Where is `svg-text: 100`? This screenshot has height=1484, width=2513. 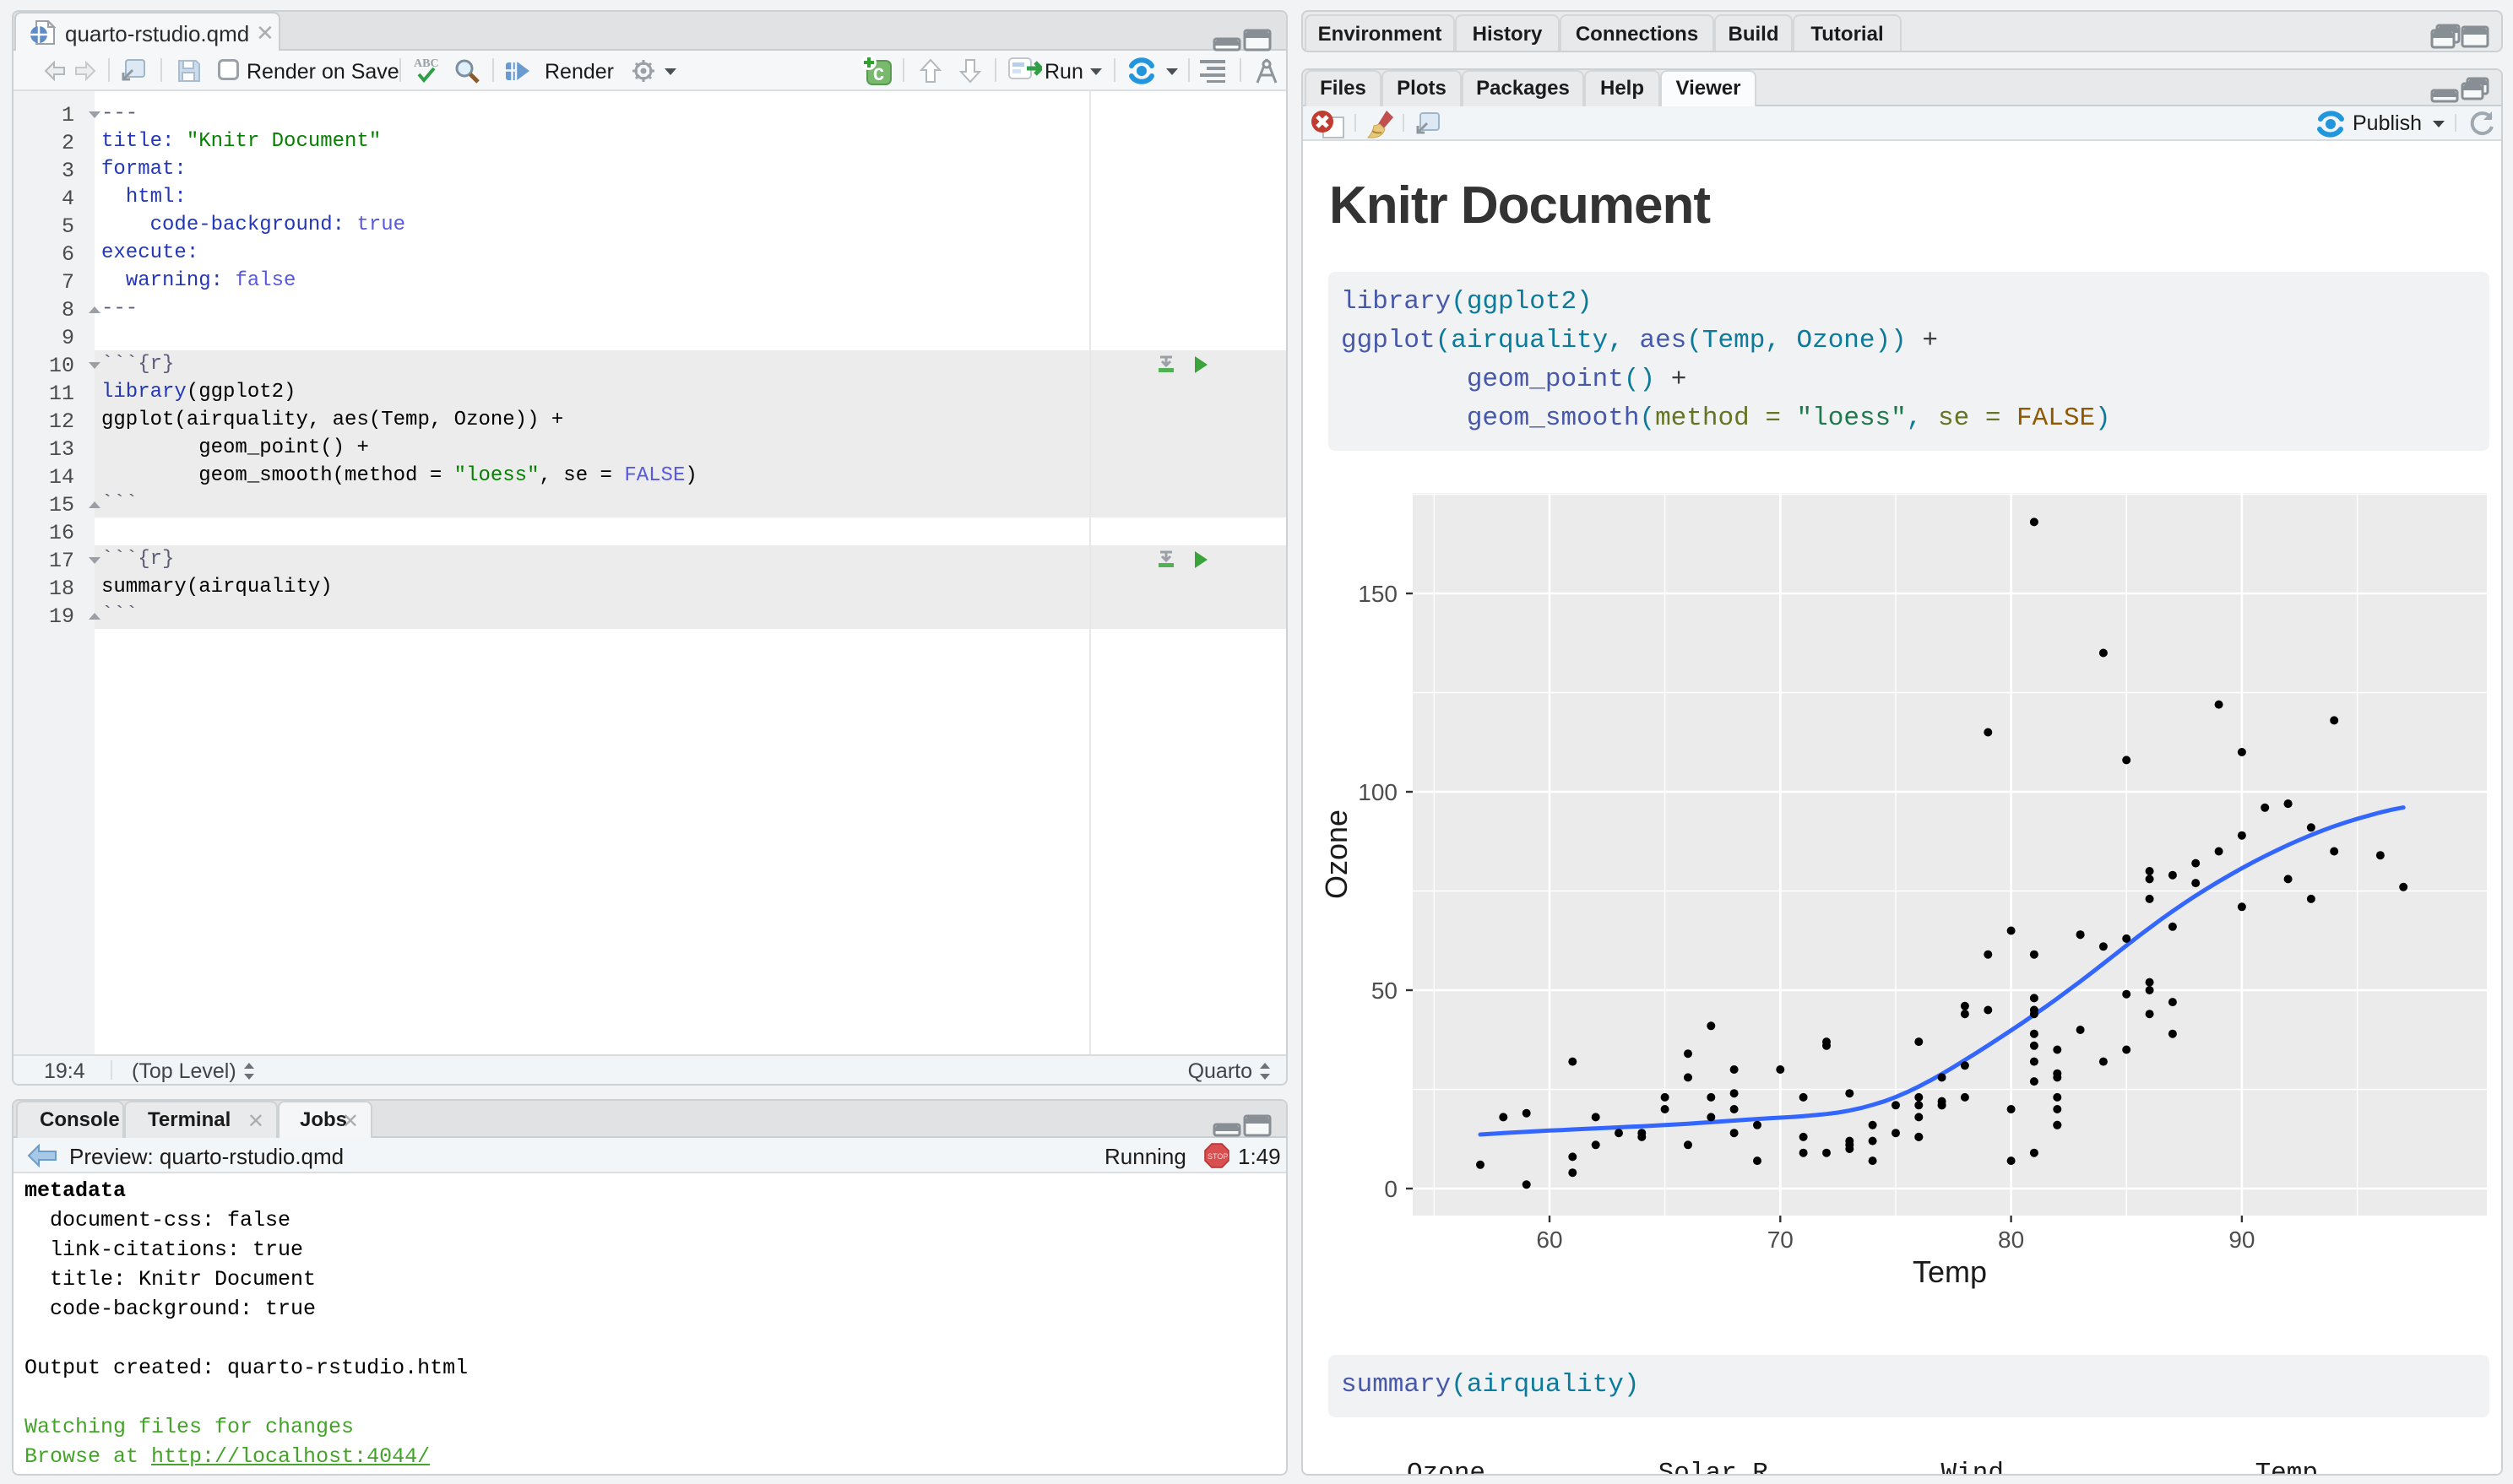 svg-text: 100 is located at coordinates (1378, 792).